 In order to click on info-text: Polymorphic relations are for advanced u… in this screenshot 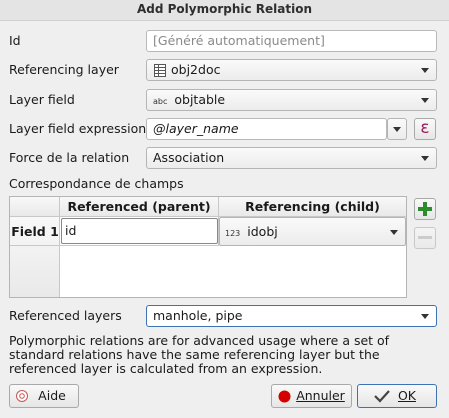, I will do `click(199, 354)`.